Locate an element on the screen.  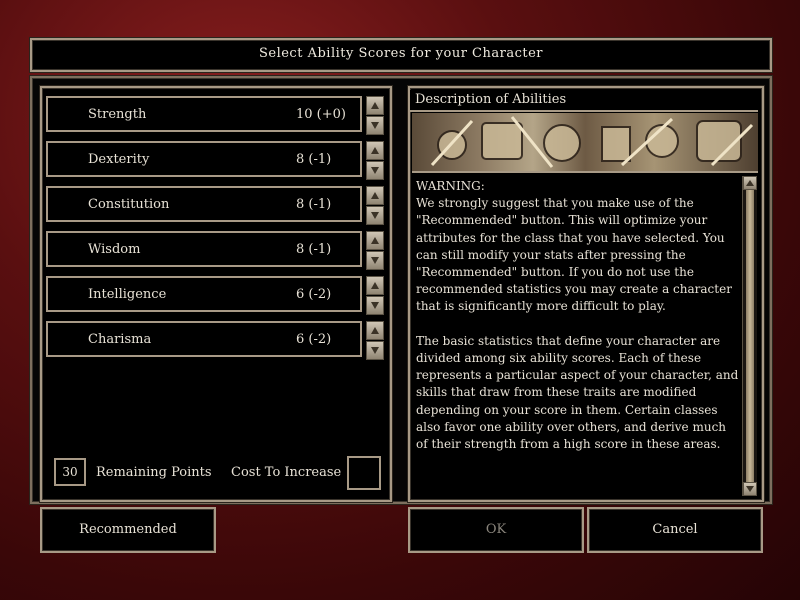
ability-row-dexterity: Dexterity 8 (-1) is located at coordinates (204, 159).